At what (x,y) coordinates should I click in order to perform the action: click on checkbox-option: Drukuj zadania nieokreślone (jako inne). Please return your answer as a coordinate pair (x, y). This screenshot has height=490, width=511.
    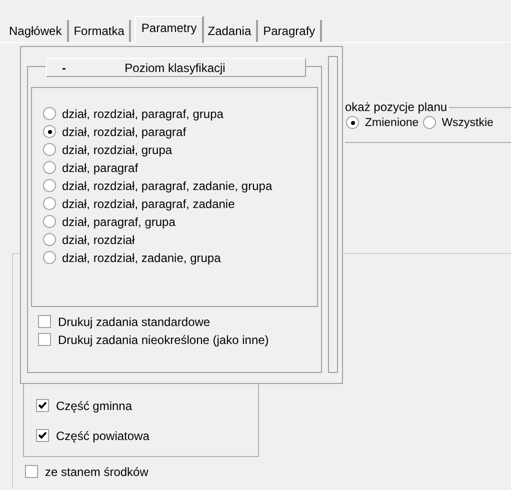
    Looking at the image, I should click on (178, 339).